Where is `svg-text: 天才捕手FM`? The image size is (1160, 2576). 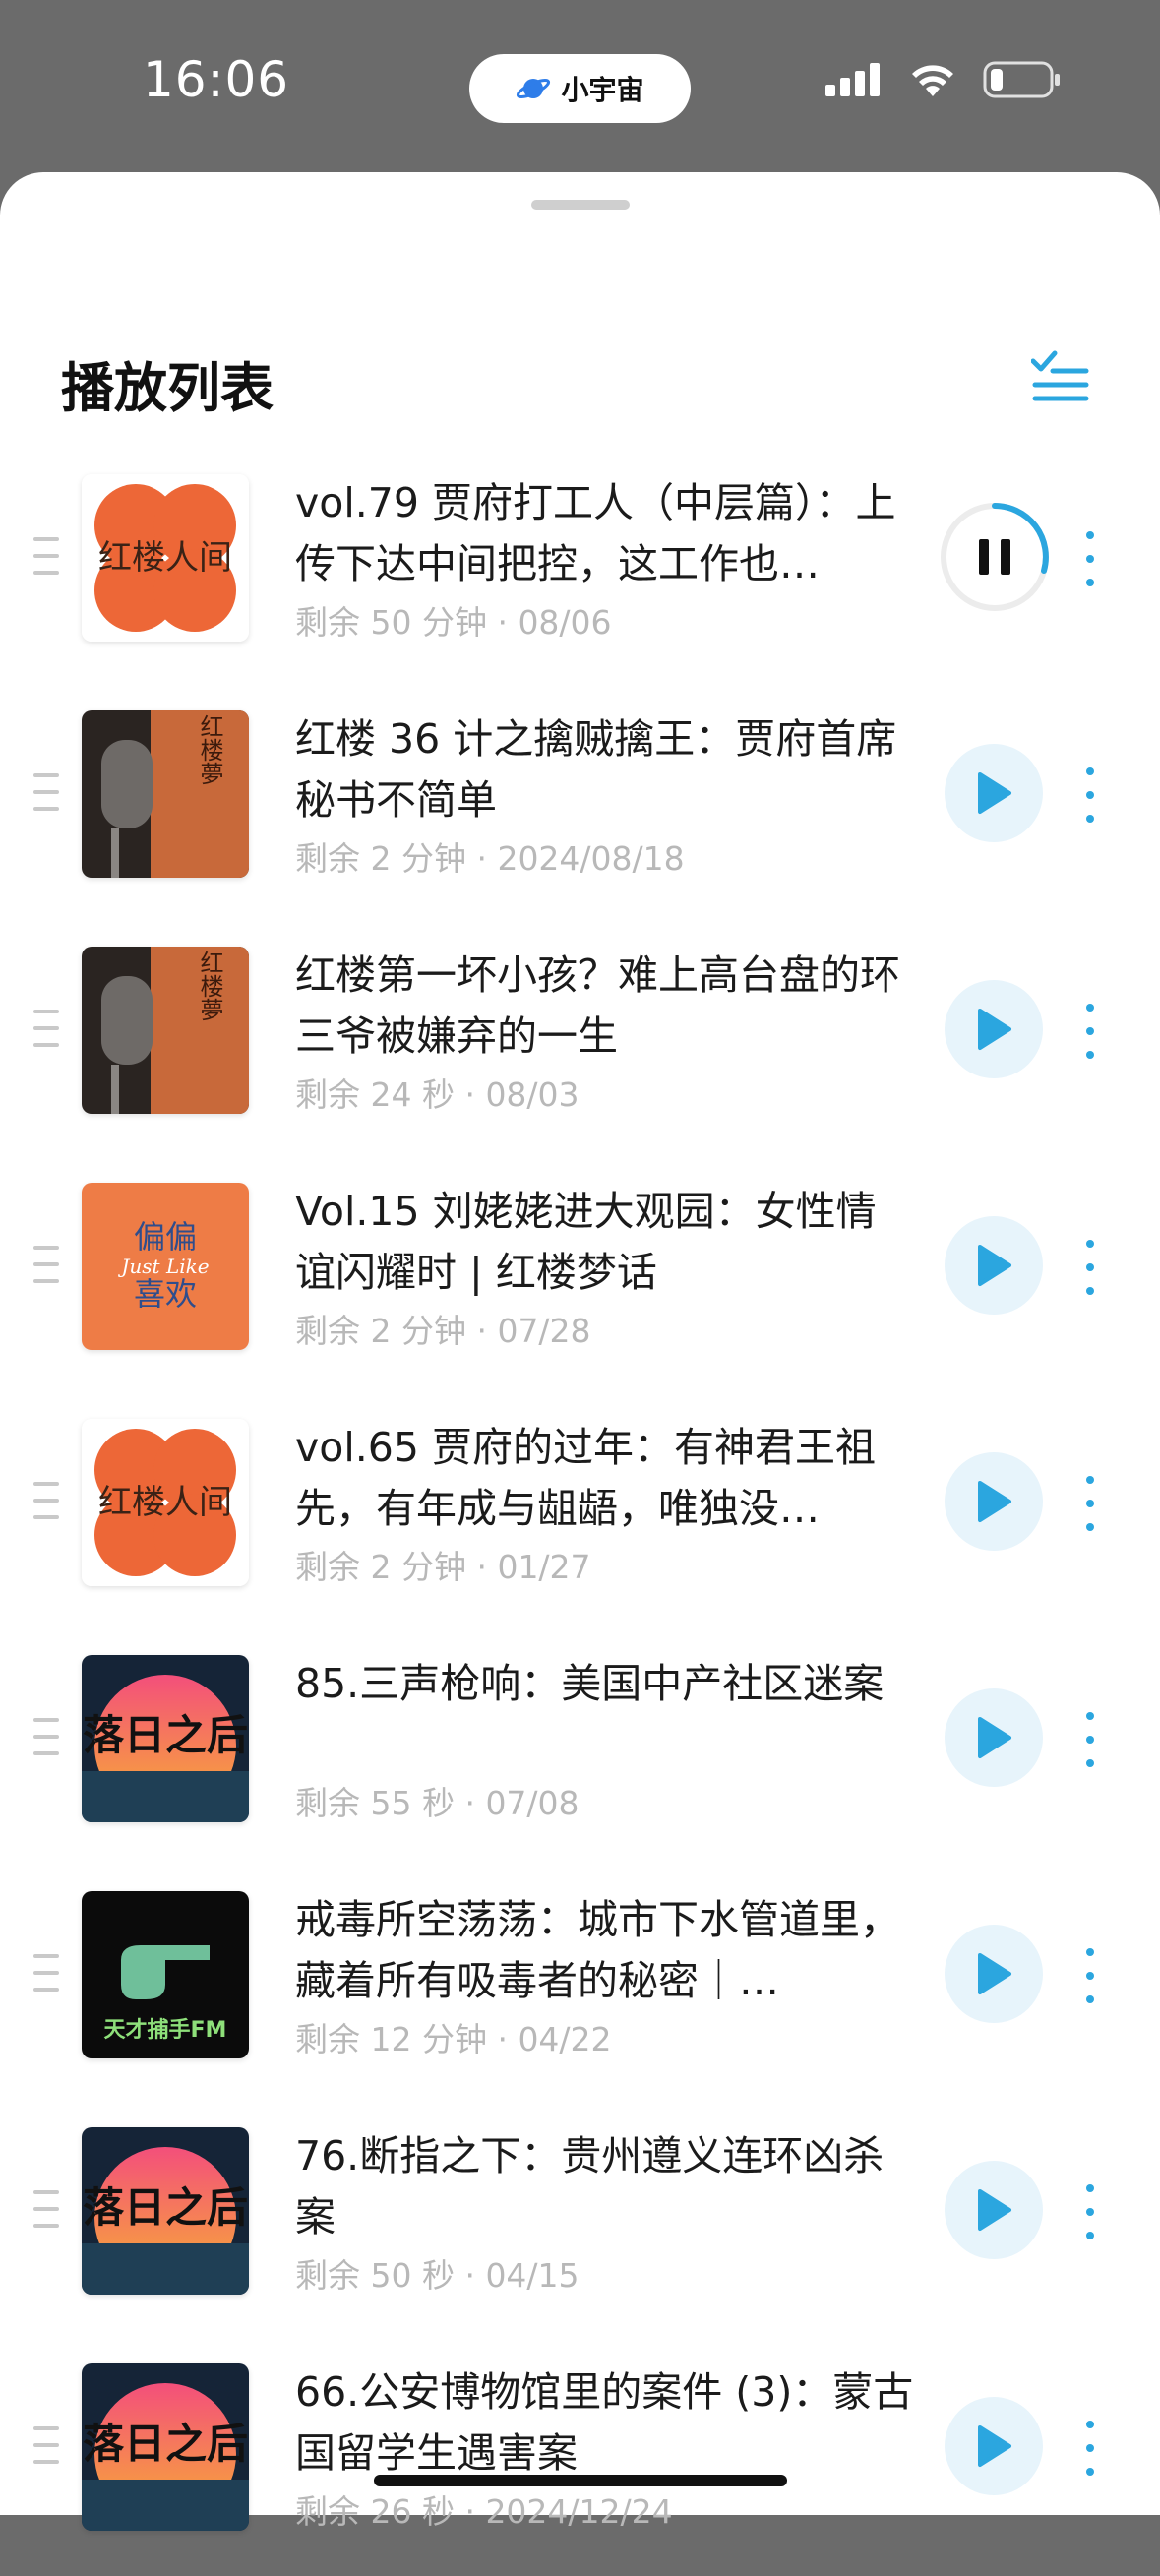
svg-text: 天才捕手FM is located at coordinates (165, 2030).